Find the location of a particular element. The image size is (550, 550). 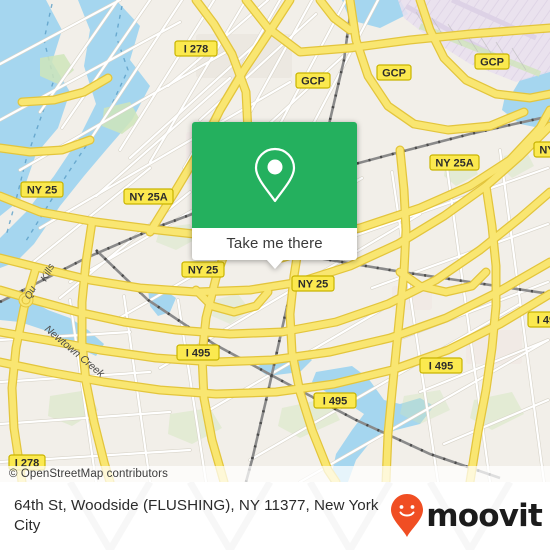

road-shield-label: I 278 is located at coordinates (196, 49).